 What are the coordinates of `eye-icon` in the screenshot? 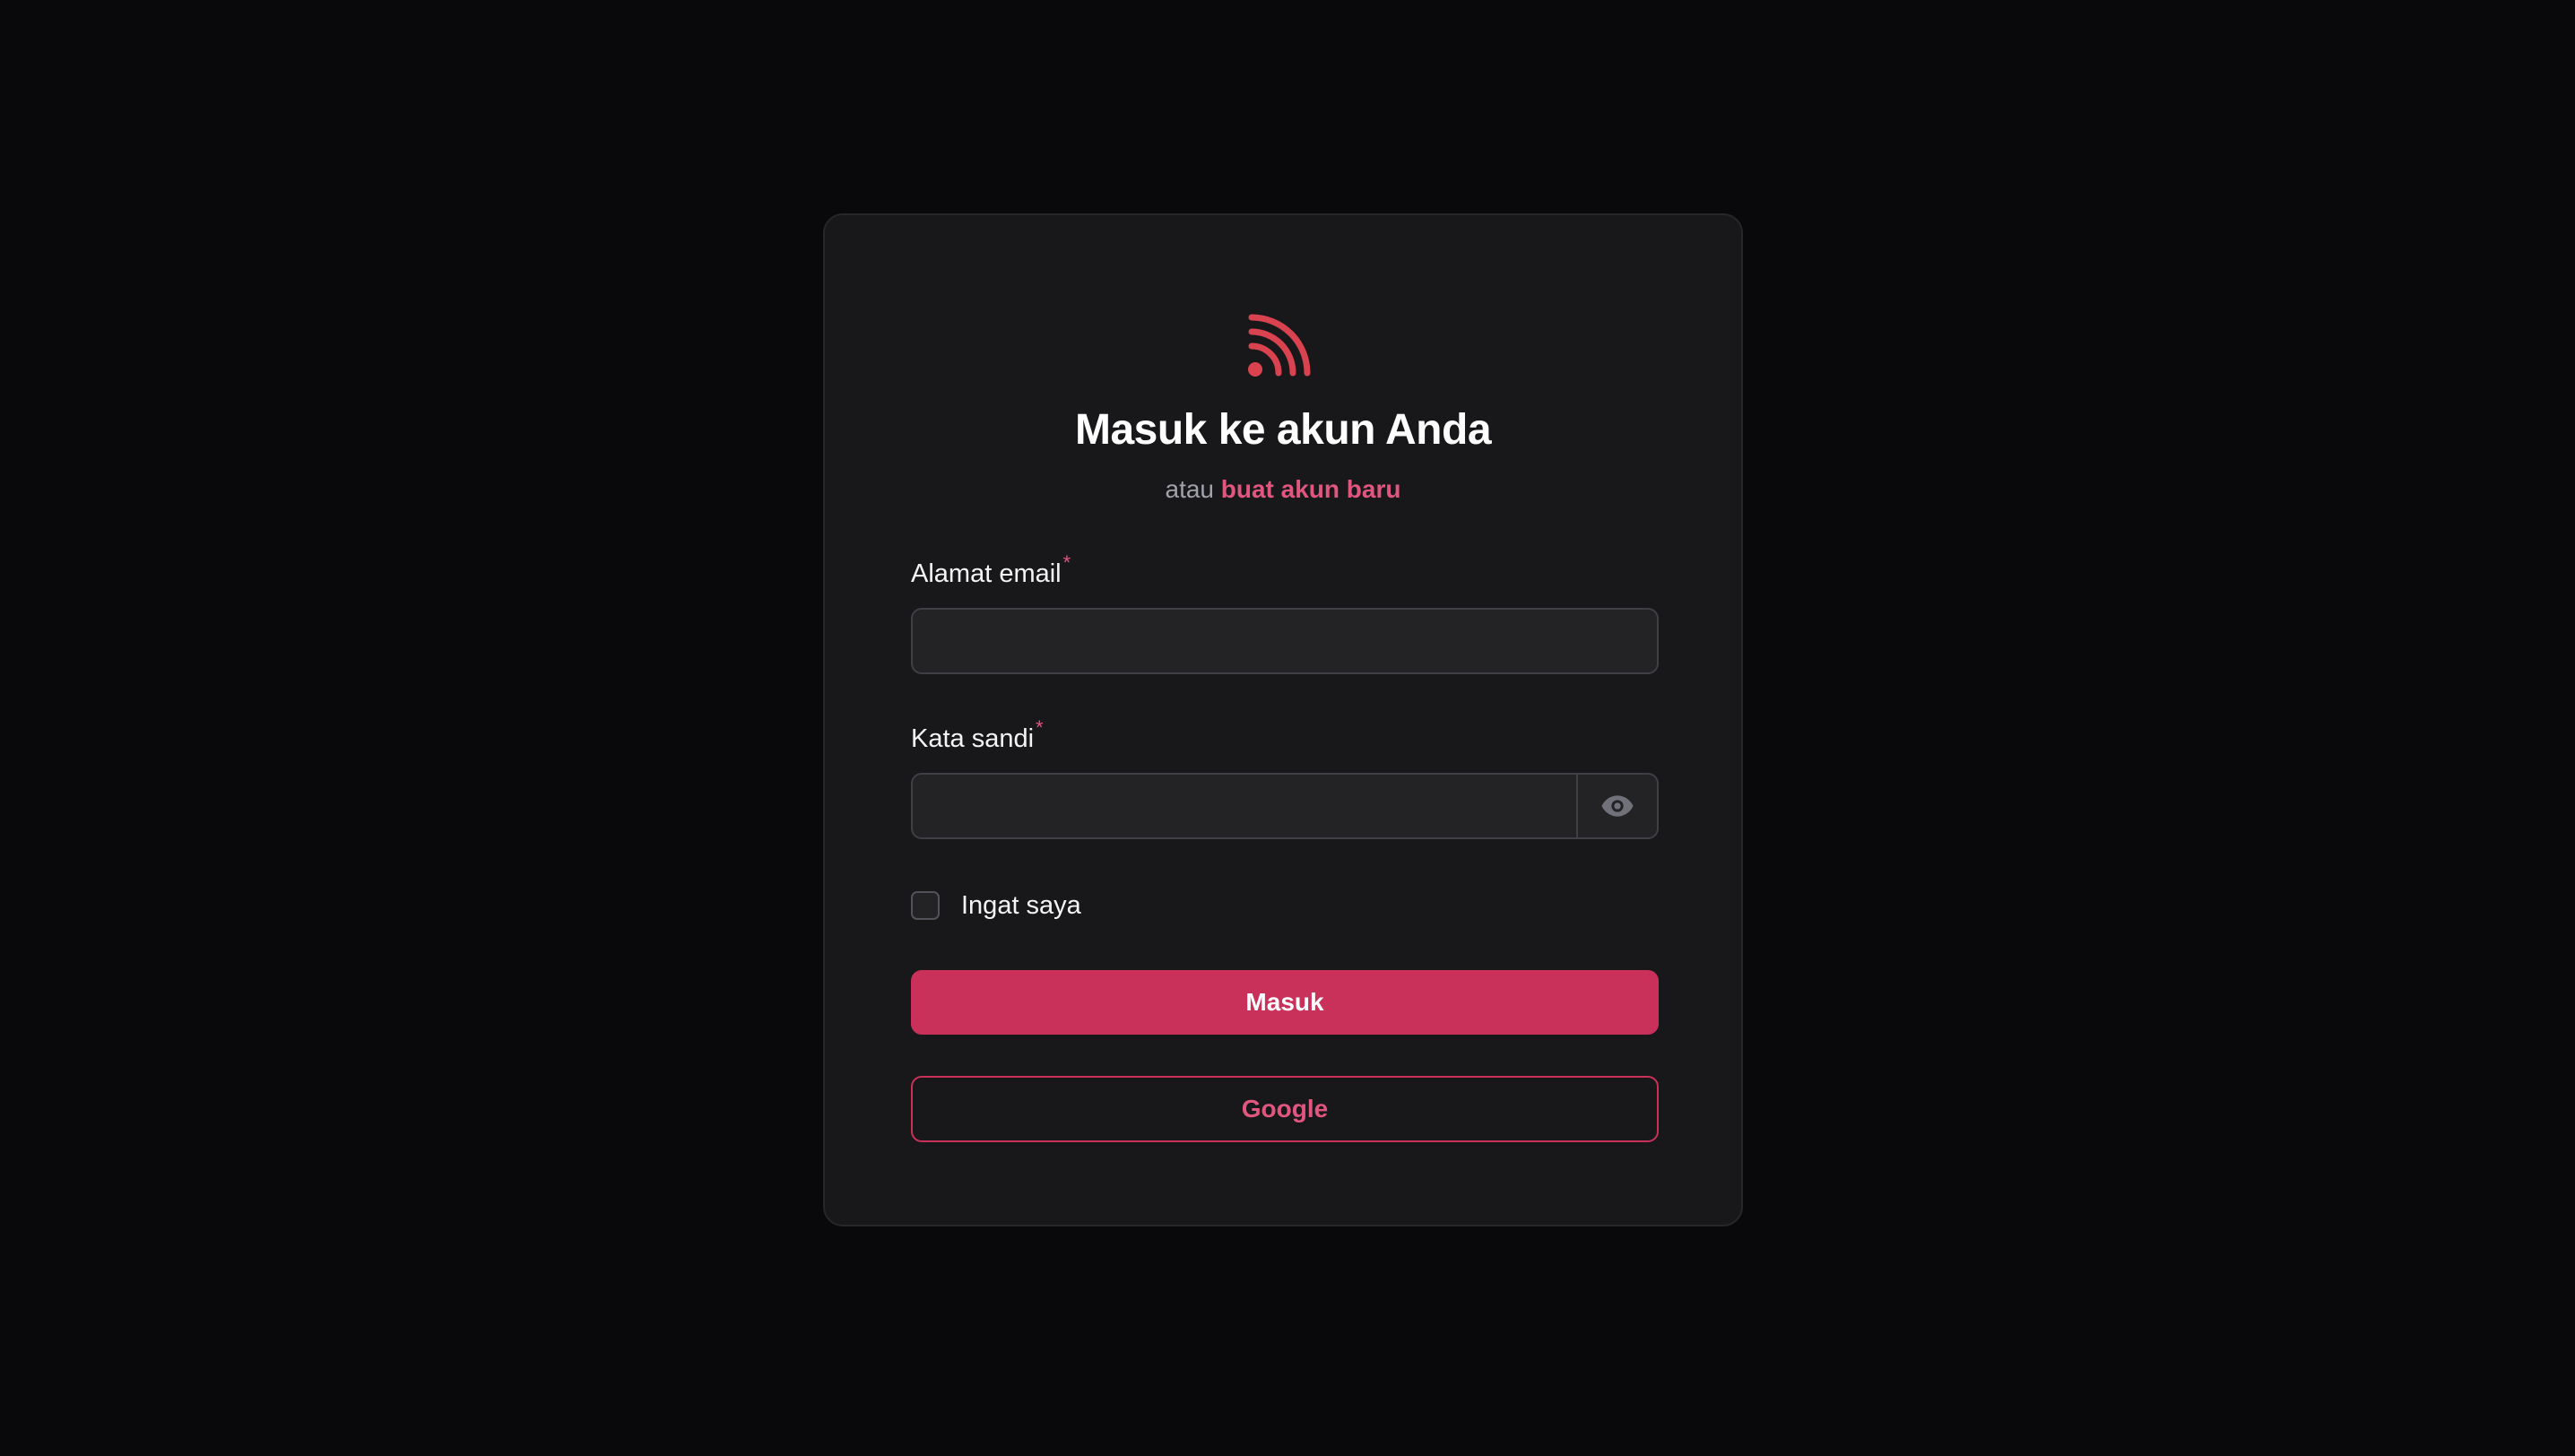 It's located at (1617, 806).